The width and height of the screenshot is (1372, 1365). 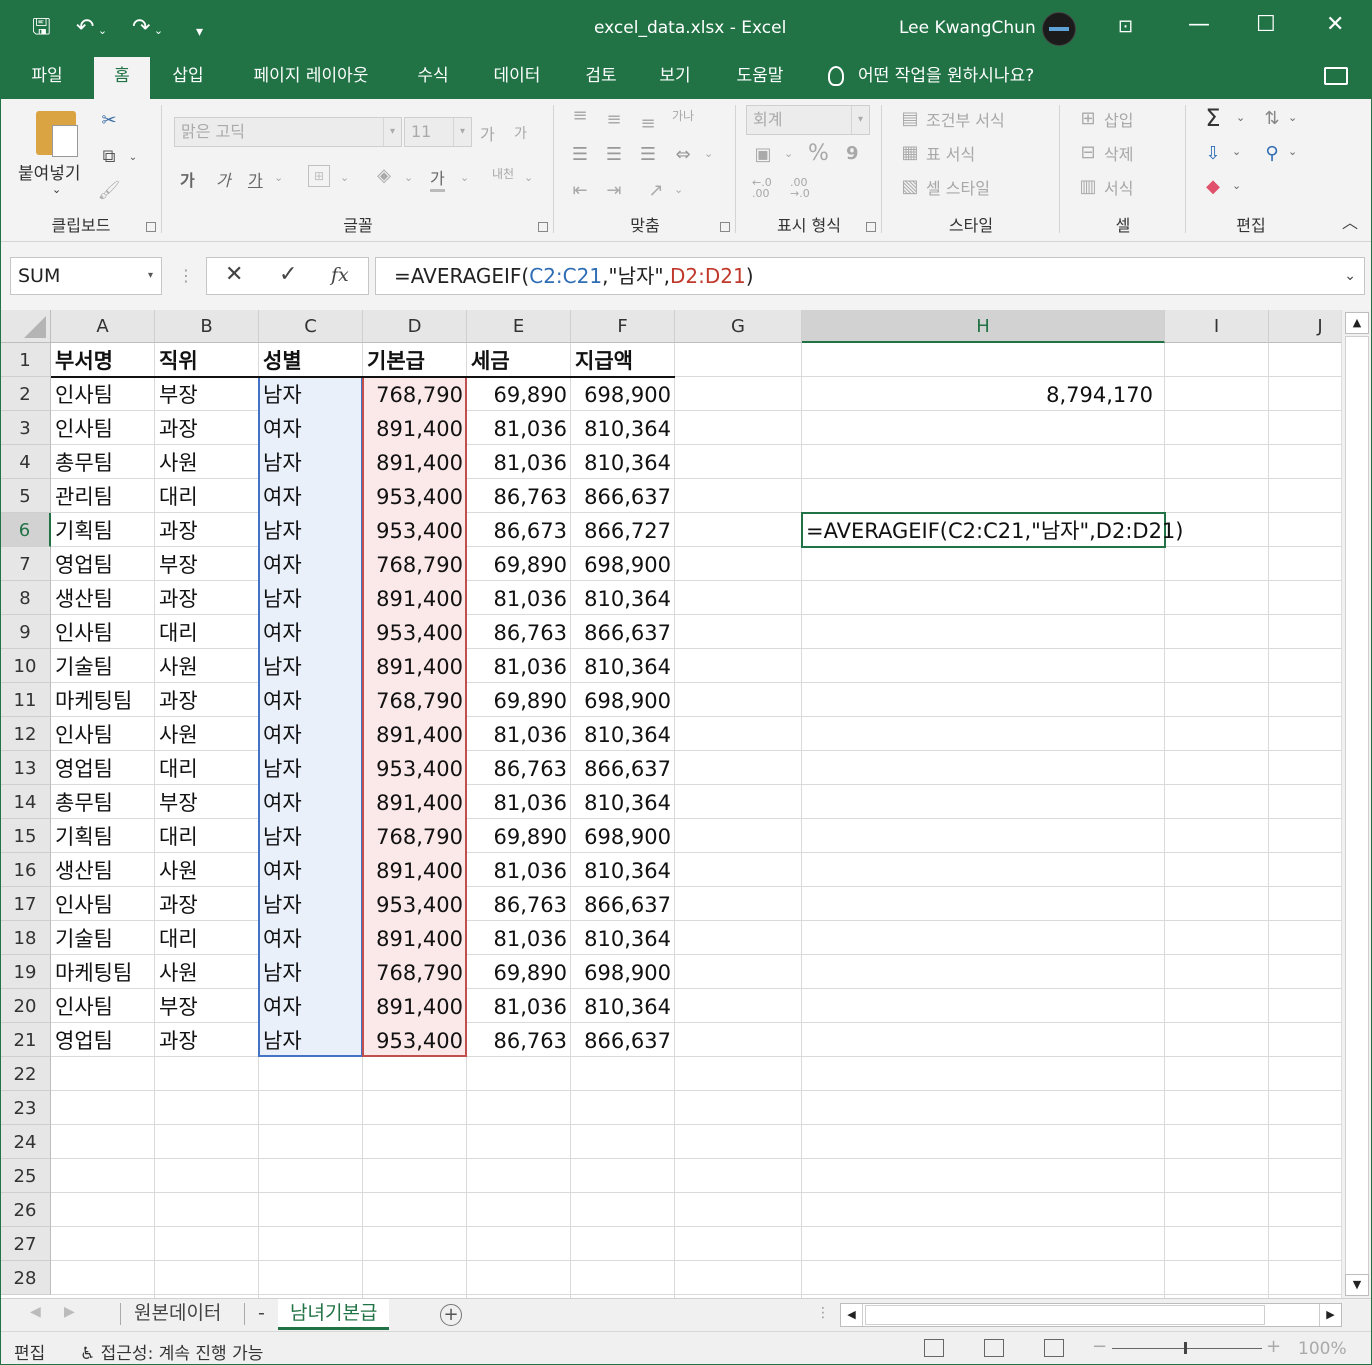 I want to click on cell-a13: 영업팀, so click(x=103, y=768).